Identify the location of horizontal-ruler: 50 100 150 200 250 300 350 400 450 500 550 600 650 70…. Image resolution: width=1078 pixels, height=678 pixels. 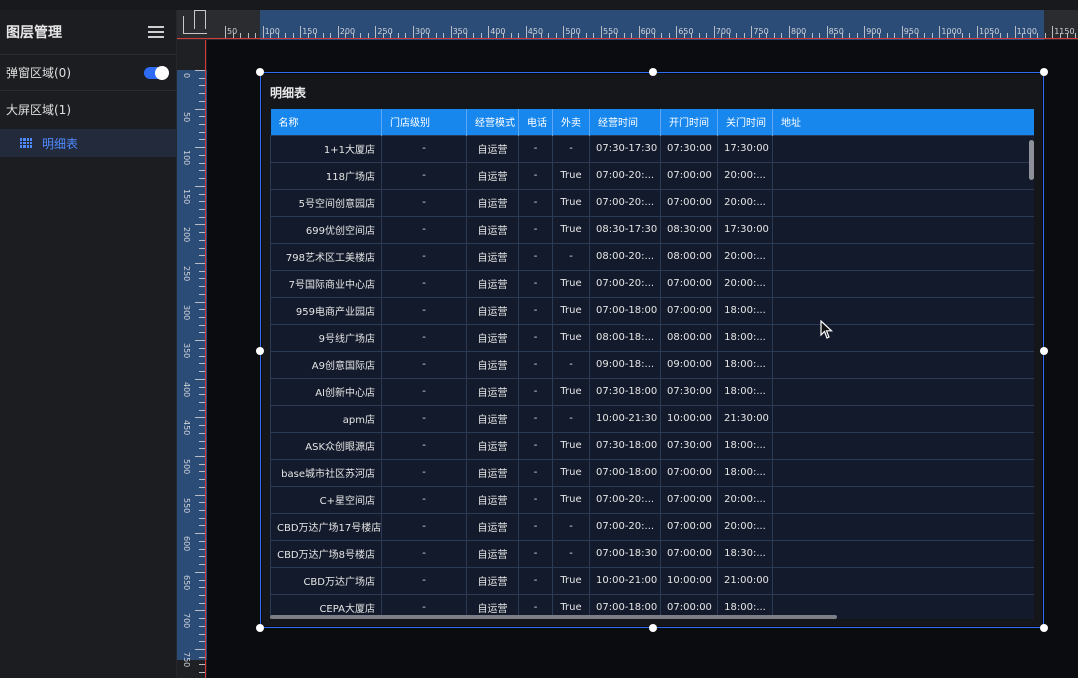
(627, 25).